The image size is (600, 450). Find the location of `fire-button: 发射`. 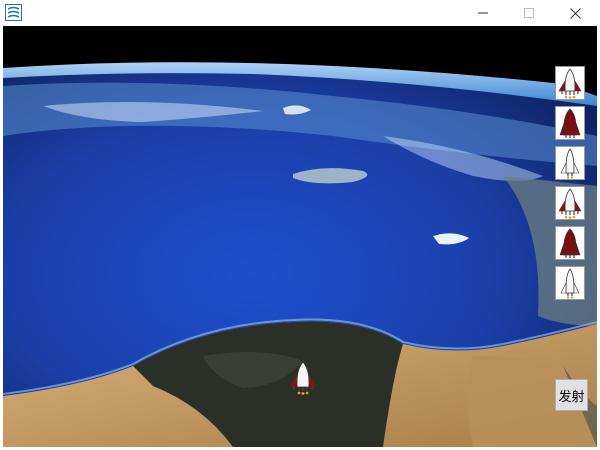

fire-button: 发射 is located at coordinates (571, 395).